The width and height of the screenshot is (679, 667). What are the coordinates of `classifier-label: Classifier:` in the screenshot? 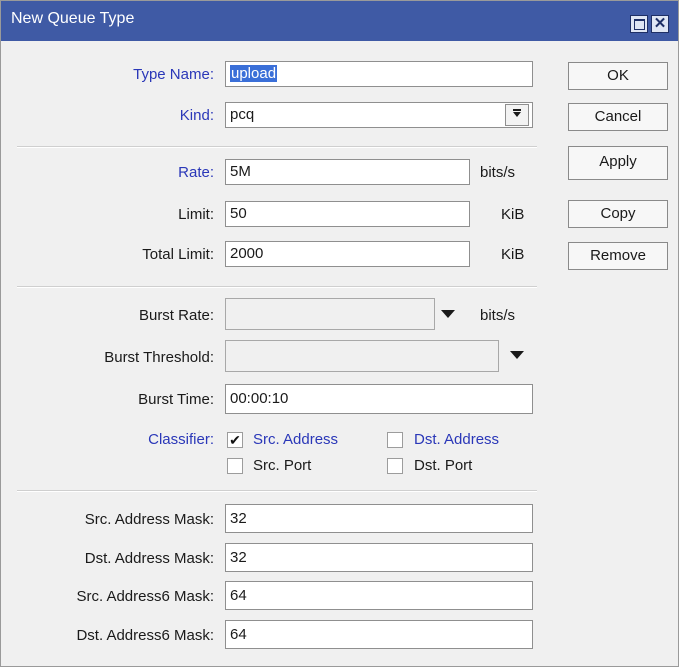 It's located at (181, 439).